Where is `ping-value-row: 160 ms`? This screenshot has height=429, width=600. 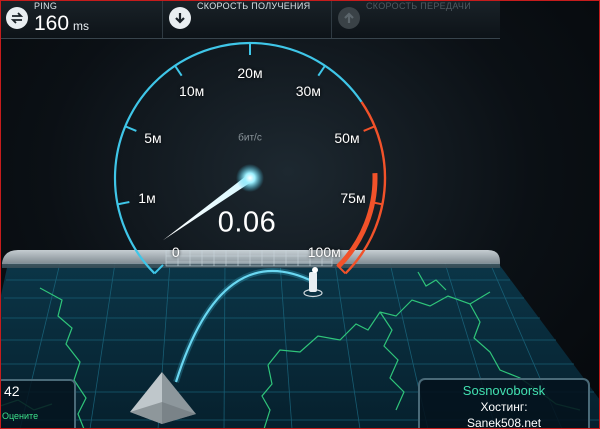 ping-value-row: 160 ms is located at coordinates (61, 24).